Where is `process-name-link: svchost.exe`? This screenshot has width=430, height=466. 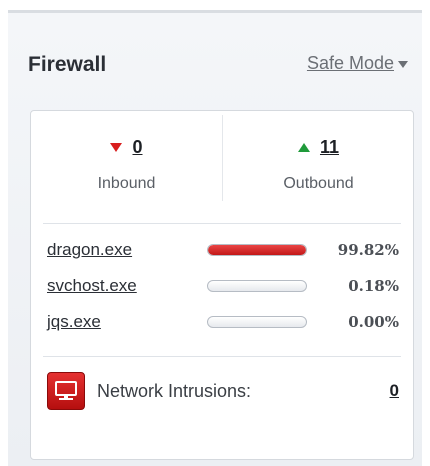
process-name-link: svchost.exe is located at coordinates (127, 286).